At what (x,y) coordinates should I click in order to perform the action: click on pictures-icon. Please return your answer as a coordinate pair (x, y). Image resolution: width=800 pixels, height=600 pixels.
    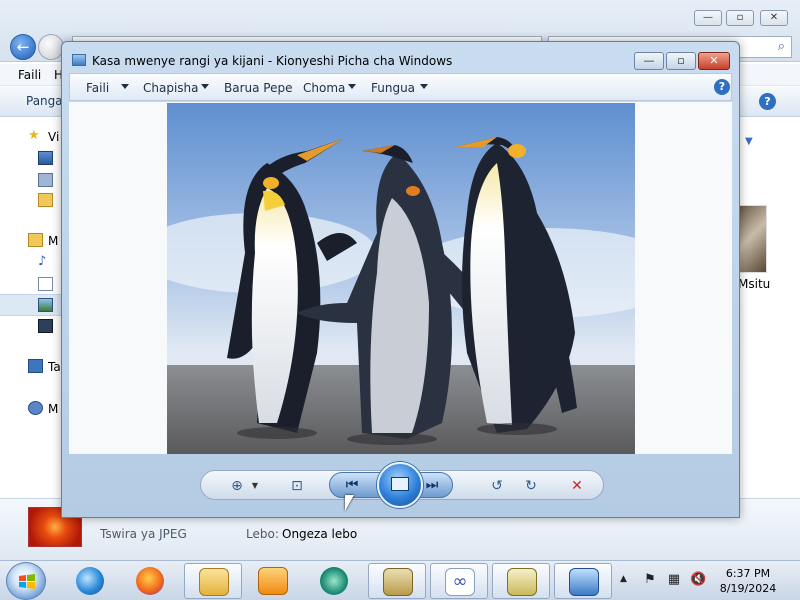
    Looking at the image, I should click on (45, 305).